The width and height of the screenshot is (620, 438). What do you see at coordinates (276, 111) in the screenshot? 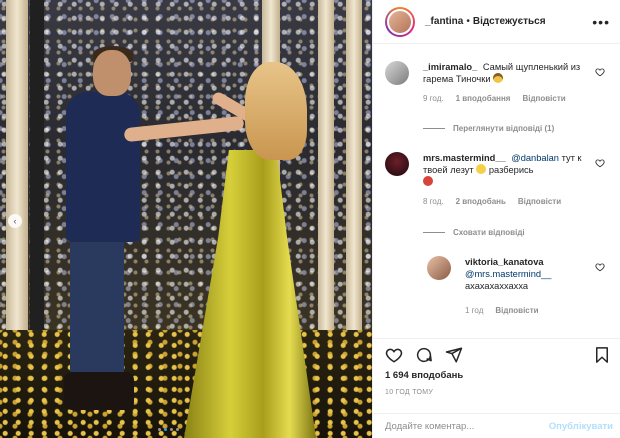
I see `woman-figure-hair` at bounding box center [276, 111].